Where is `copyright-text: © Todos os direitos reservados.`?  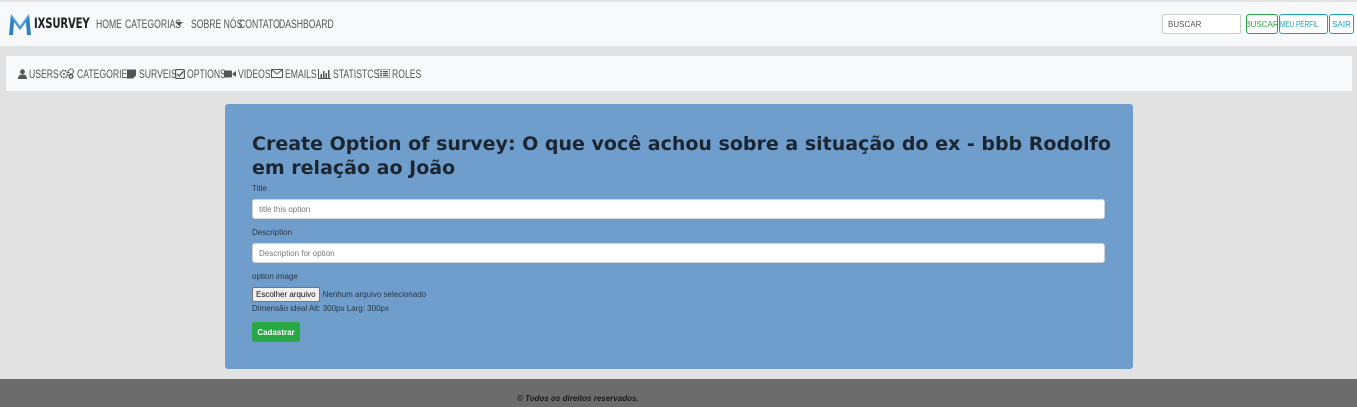 copyright-text: © Todos os direitos reservados. is located at coordinates (578, 398).